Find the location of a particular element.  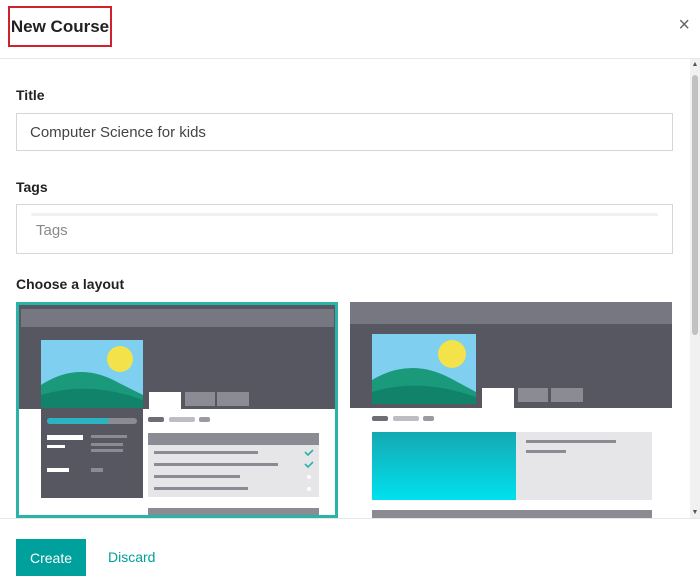

dialog-title: New Course is located at coordinates (60, 26).